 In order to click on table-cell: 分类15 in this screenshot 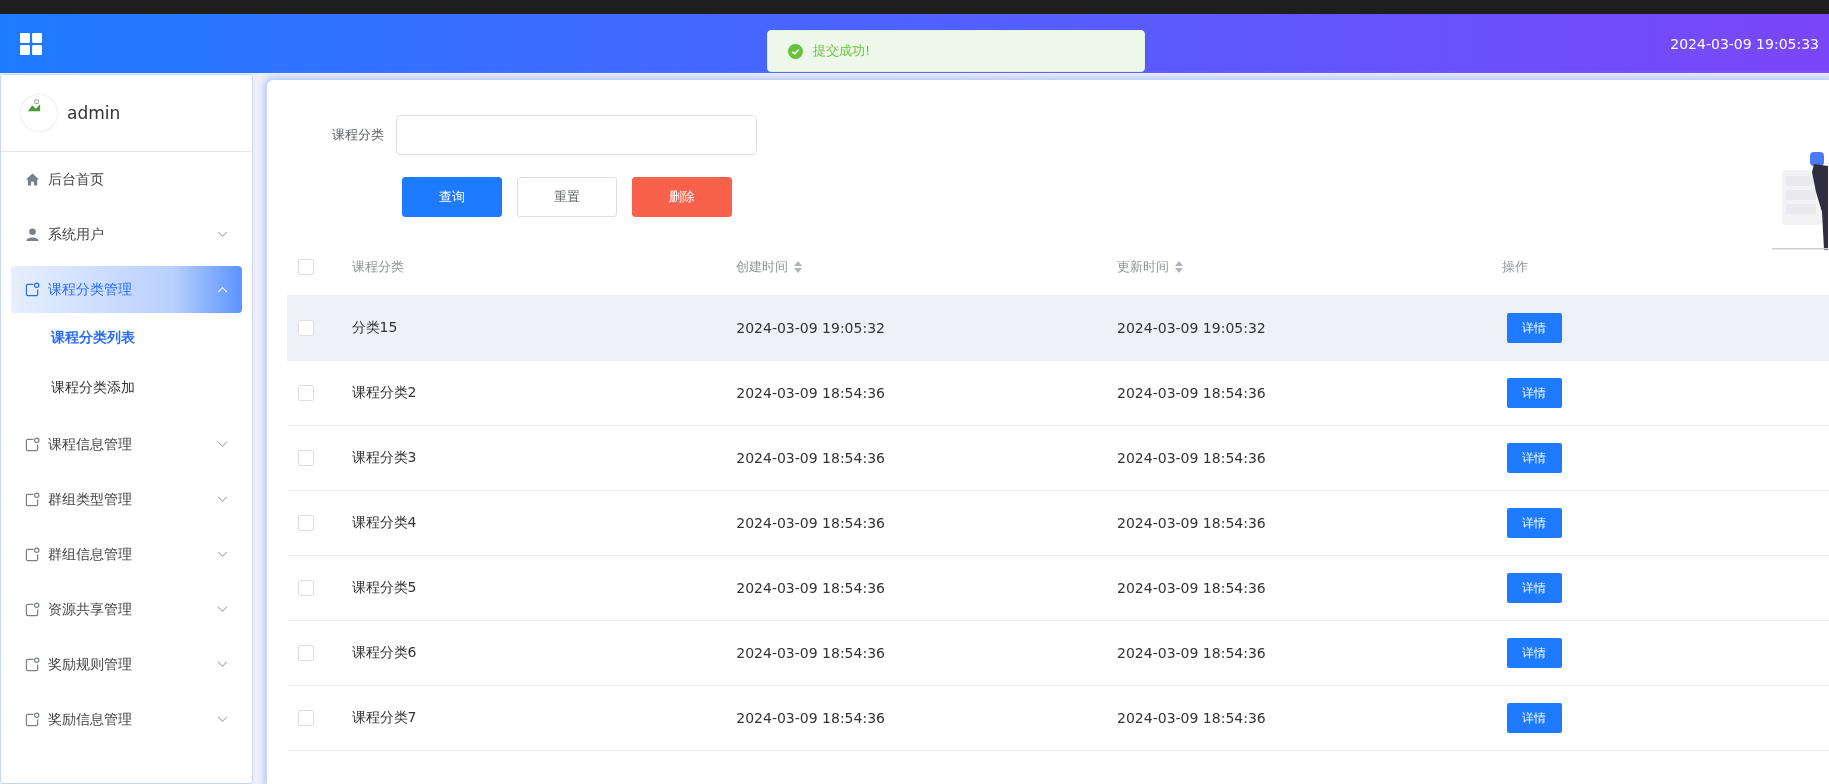, I will do `click(374, 328)`.